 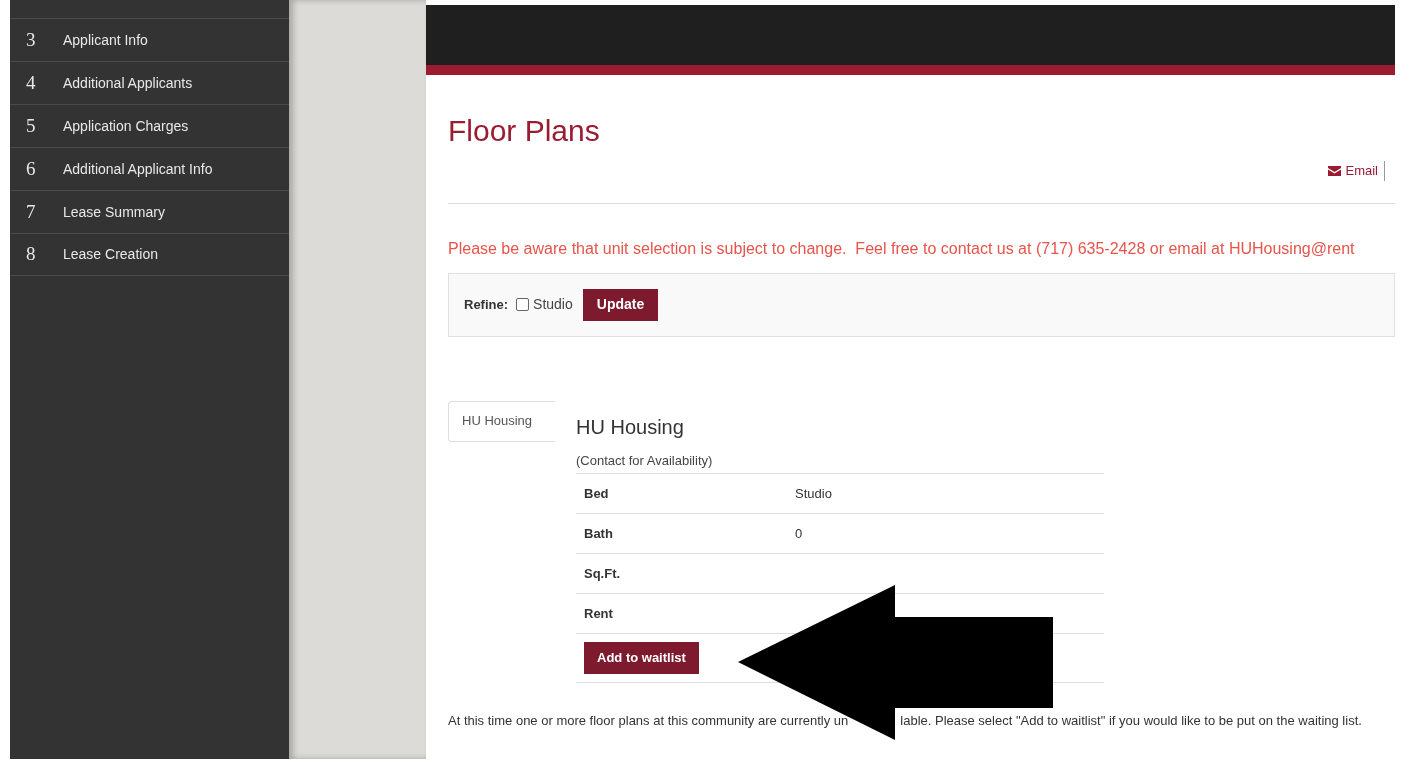 I want to click on step-label: Lease Summary, so click(x=114, y=212).